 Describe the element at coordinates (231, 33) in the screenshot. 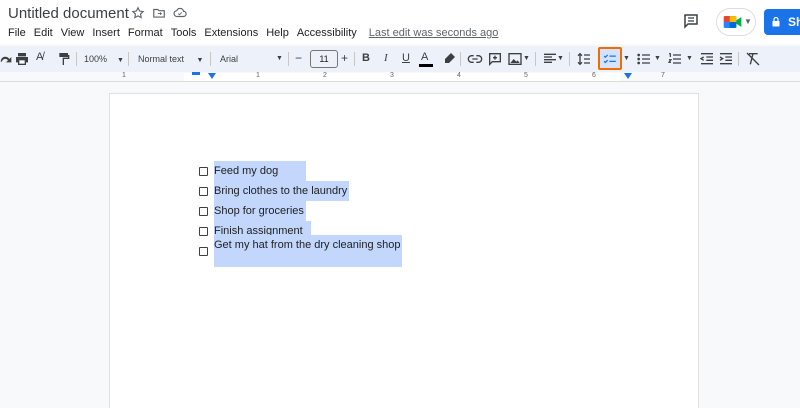

I see `menu-extensions: Extensions` at that location.